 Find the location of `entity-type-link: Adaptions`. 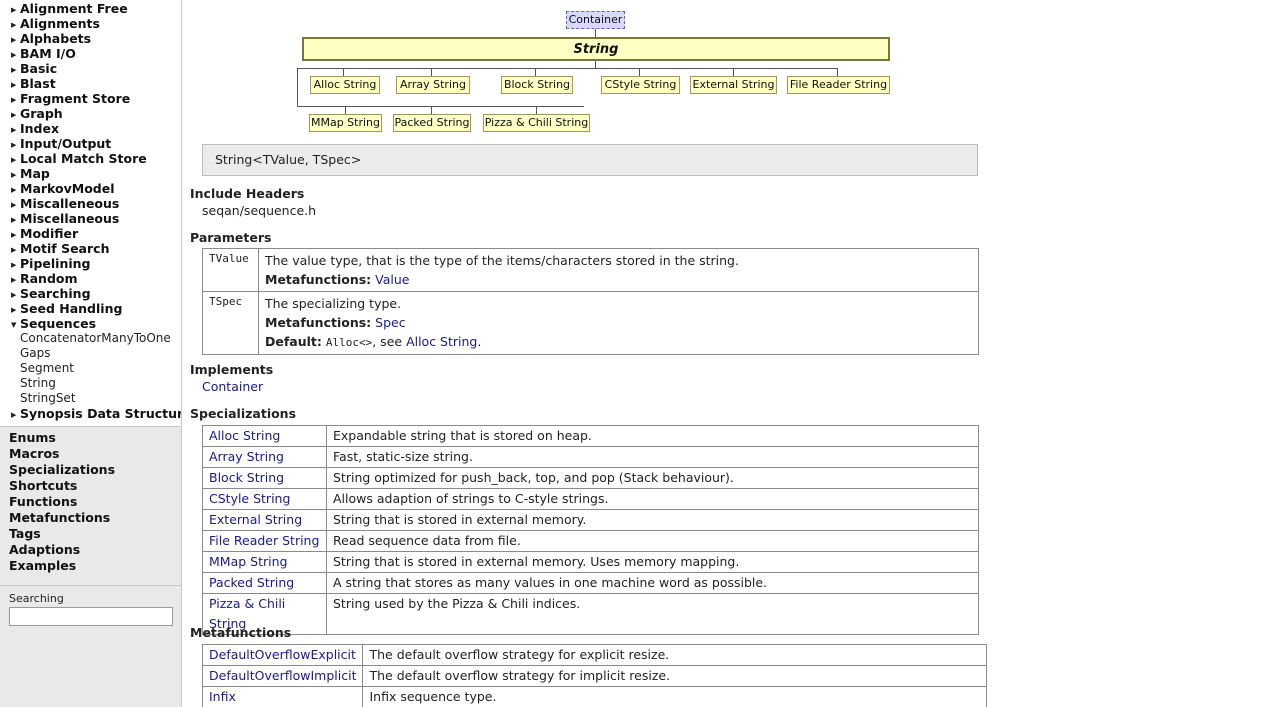

entity-type-link: Adaptions is located at coordinates (90, 550).